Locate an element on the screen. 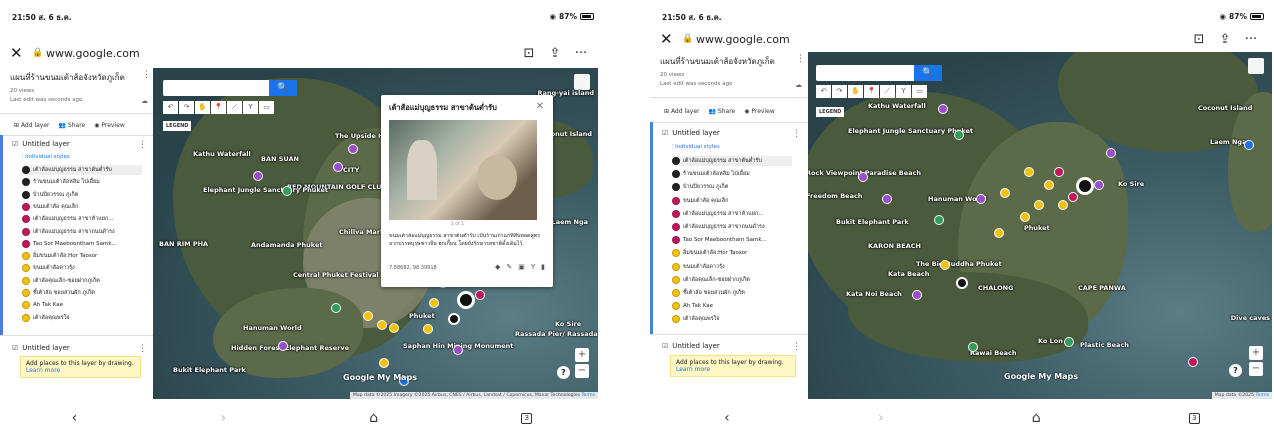 The height and width of the screenshot is (437, 1274). url-text: www.google.com is located at coordinates (281, 53).